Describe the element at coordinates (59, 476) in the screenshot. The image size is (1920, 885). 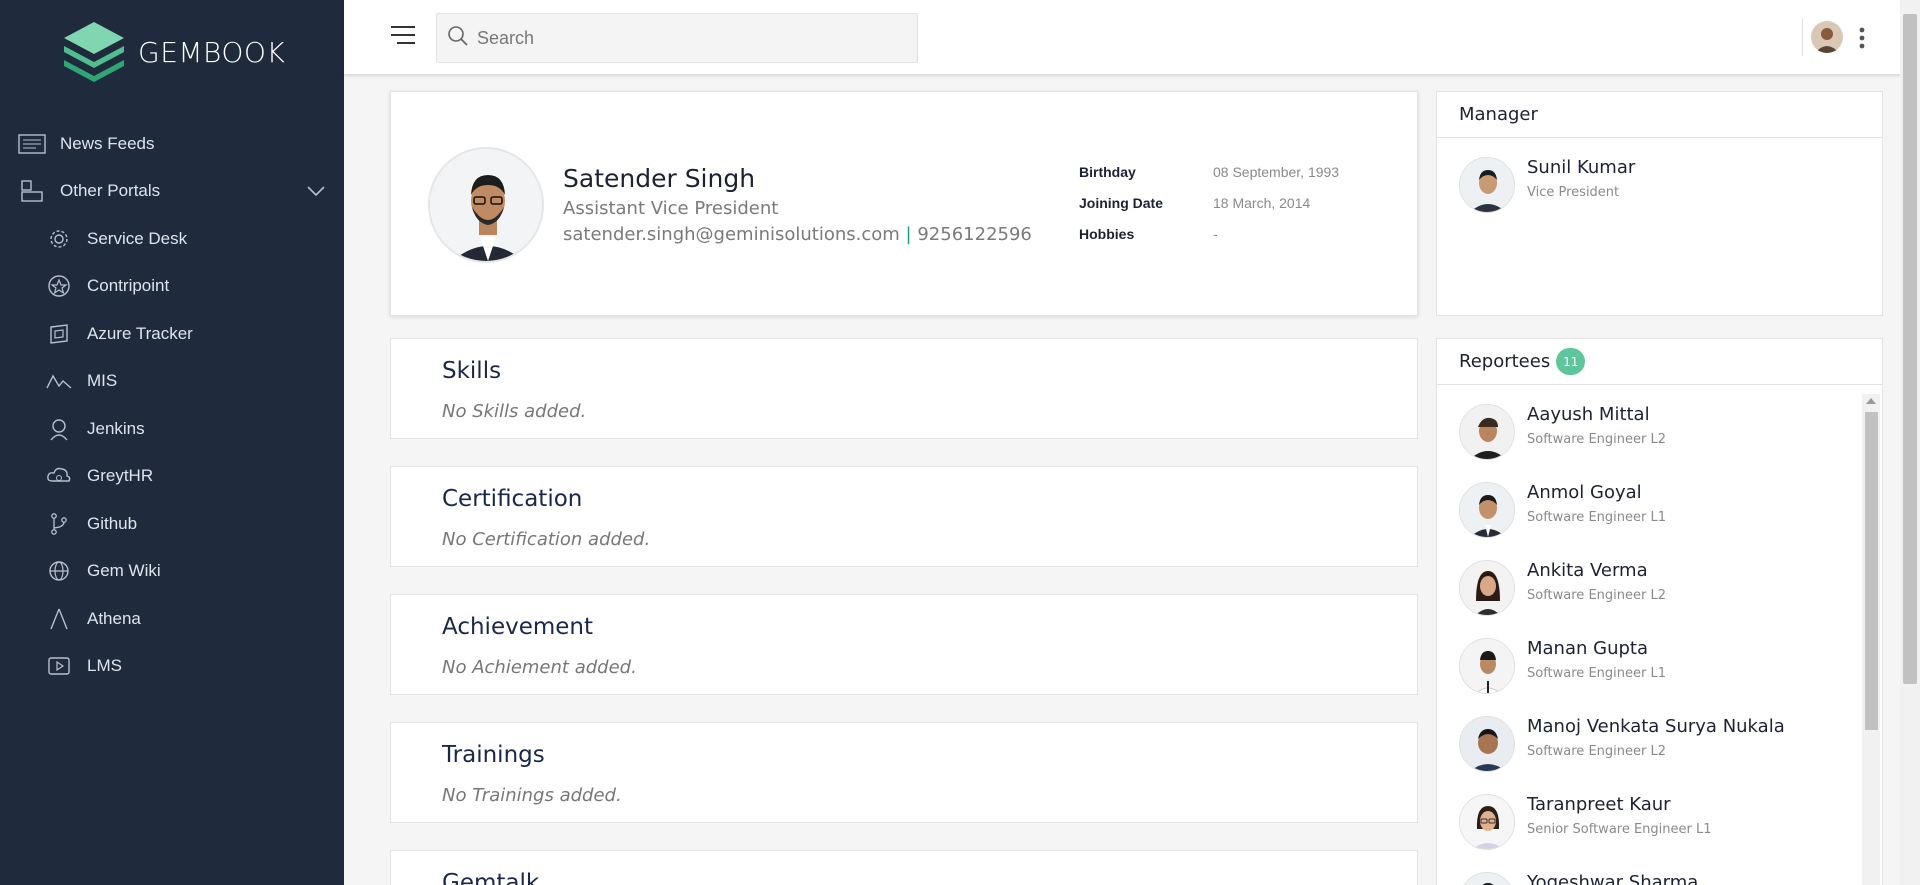
I see `cloud-user-icon` at that location.